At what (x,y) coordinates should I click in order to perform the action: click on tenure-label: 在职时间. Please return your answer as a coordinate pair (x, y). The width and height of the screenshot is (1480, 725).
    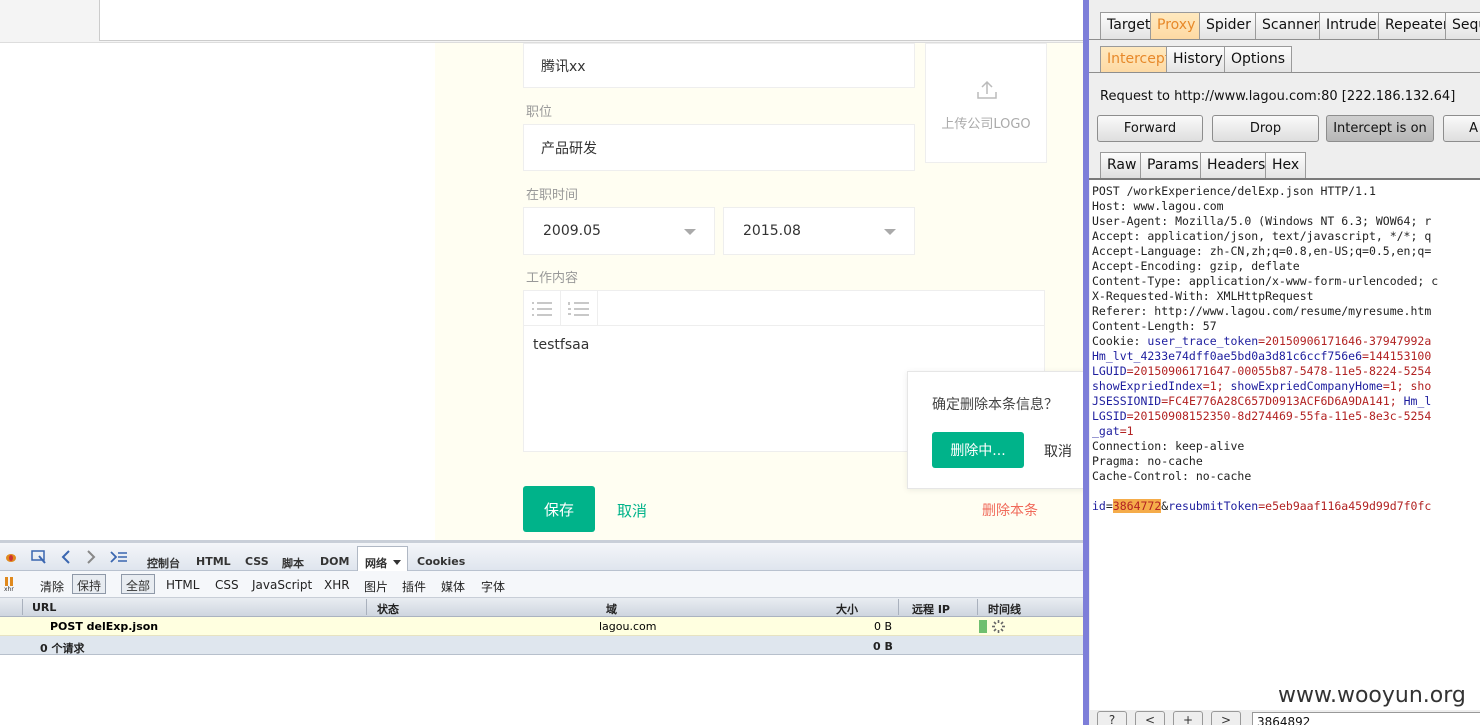
    Looking at the image, I should click on (552, 195).